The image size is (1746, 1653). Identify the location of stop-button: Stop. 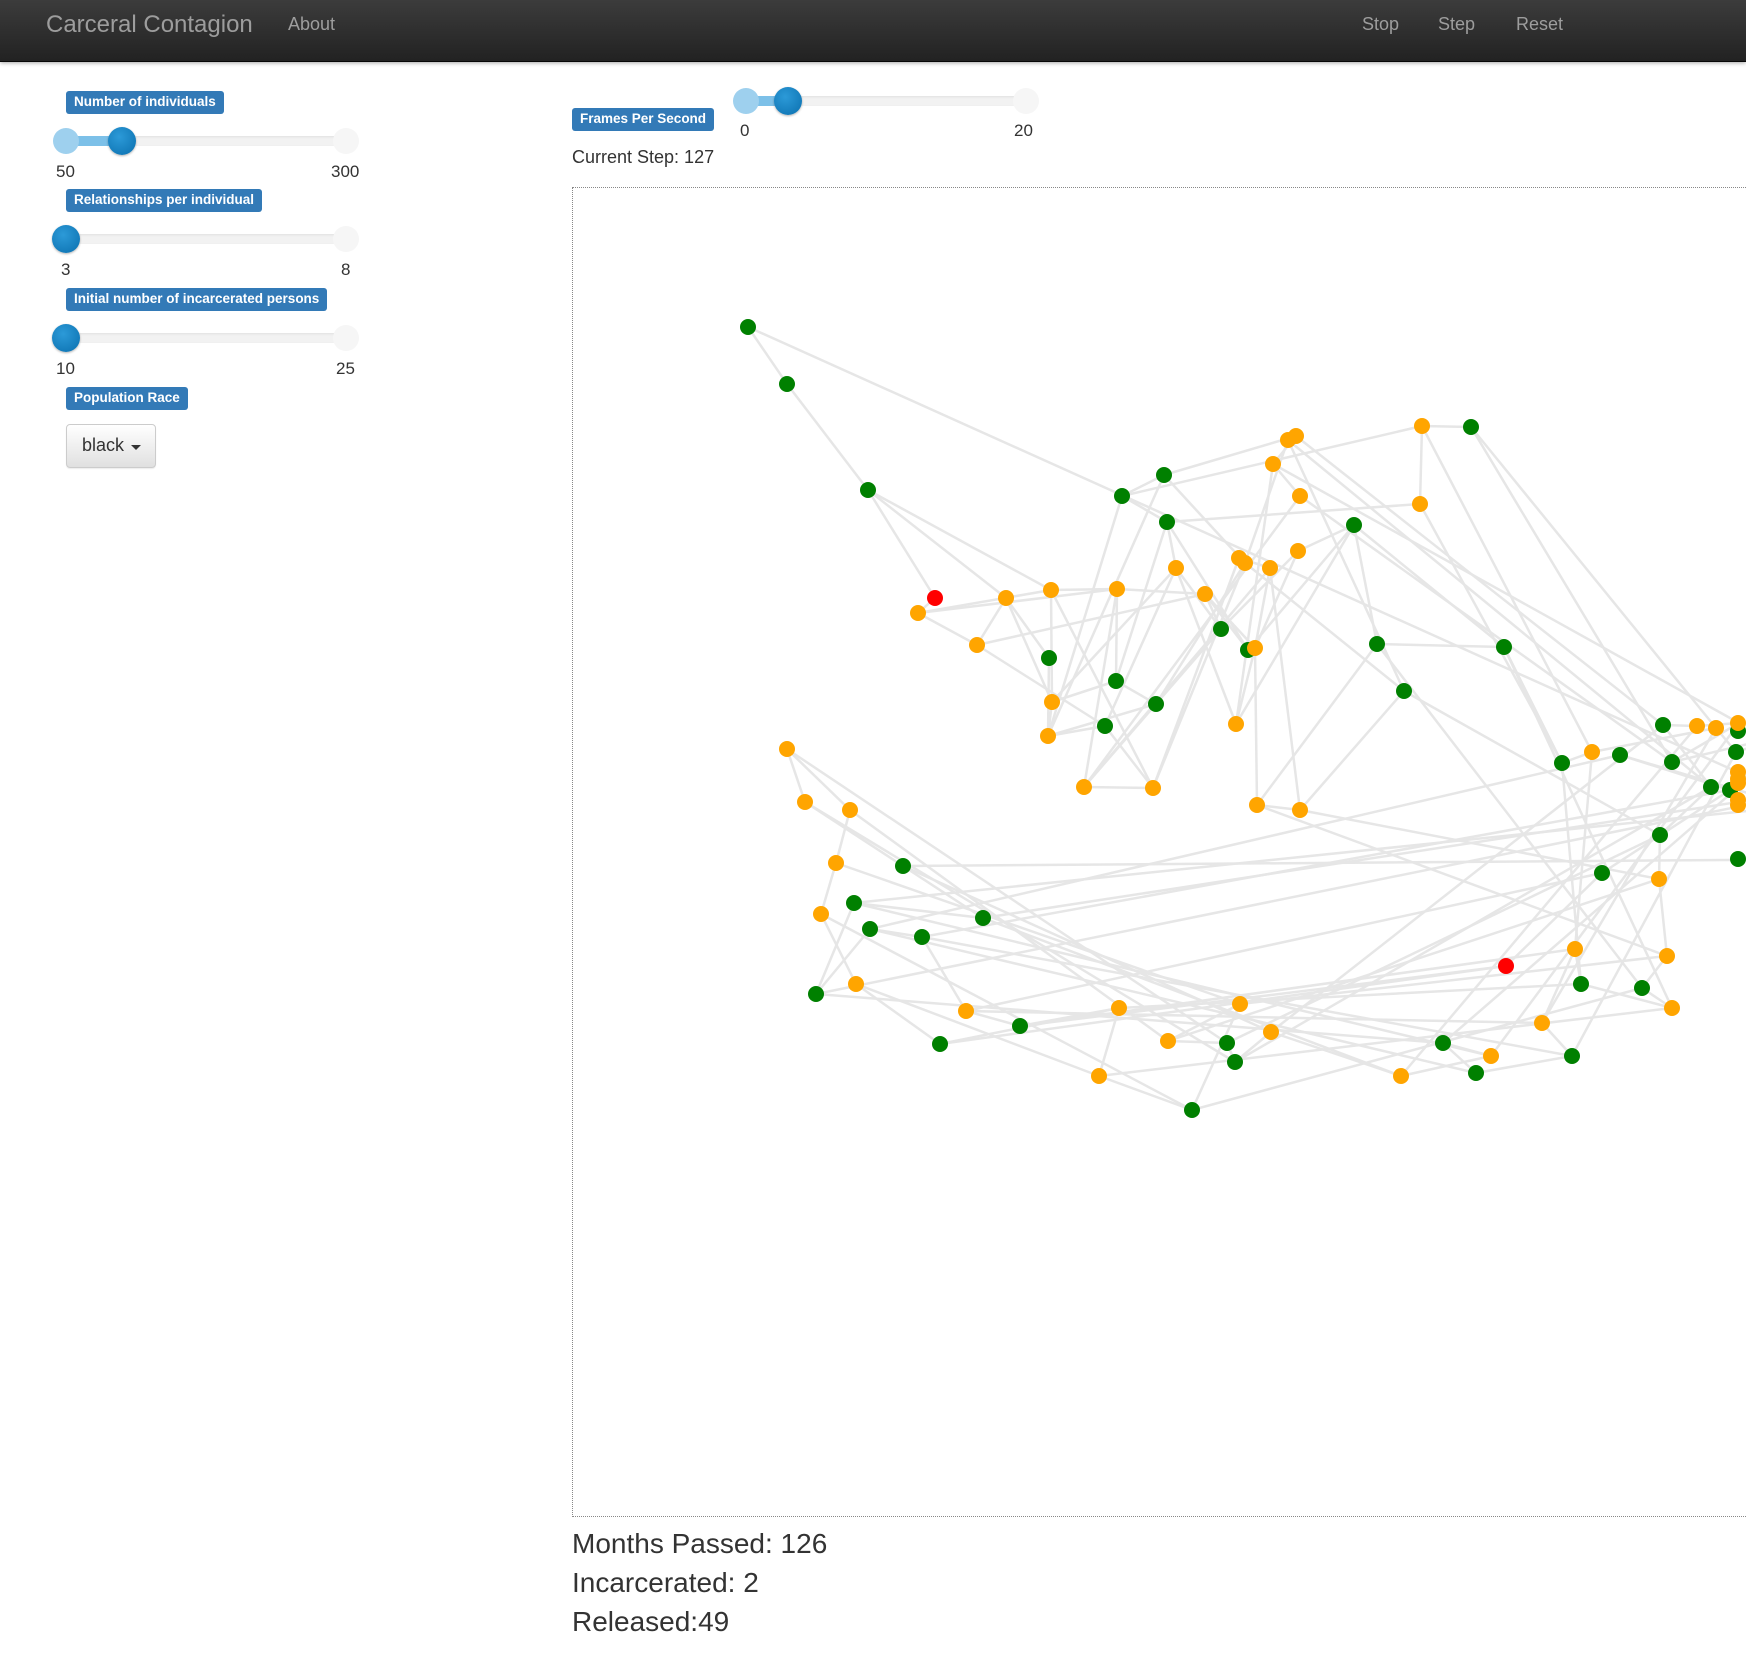
(1380, 24).